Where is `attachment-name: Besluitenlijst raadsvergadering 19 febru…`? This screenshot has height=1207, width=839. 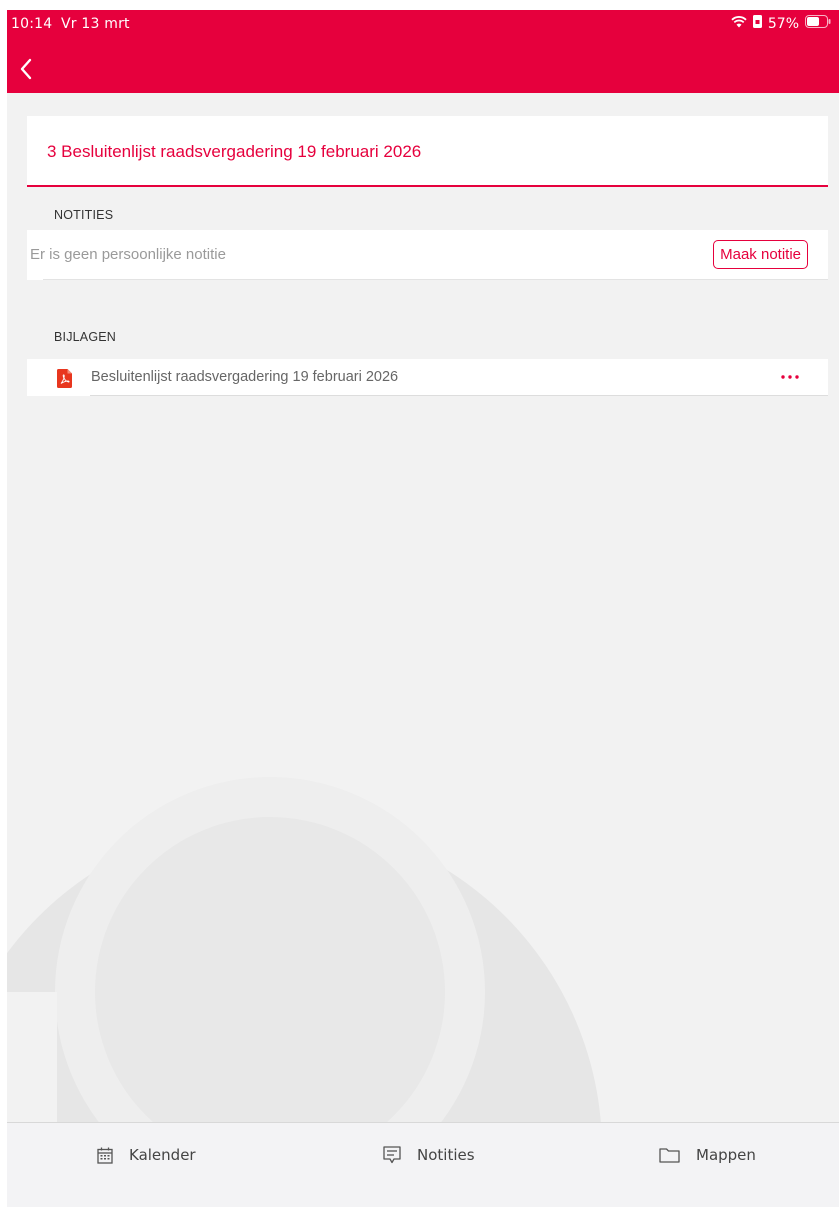
attachment-name: Besluitenlijst raadsvergadering 19 febru… is located at coordinates (245, 377).